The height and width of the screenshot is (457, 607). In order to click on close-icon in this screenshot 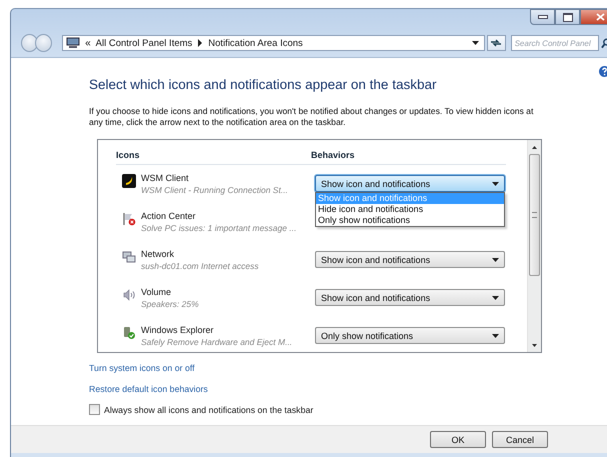, I will do `click(600, 17)`.